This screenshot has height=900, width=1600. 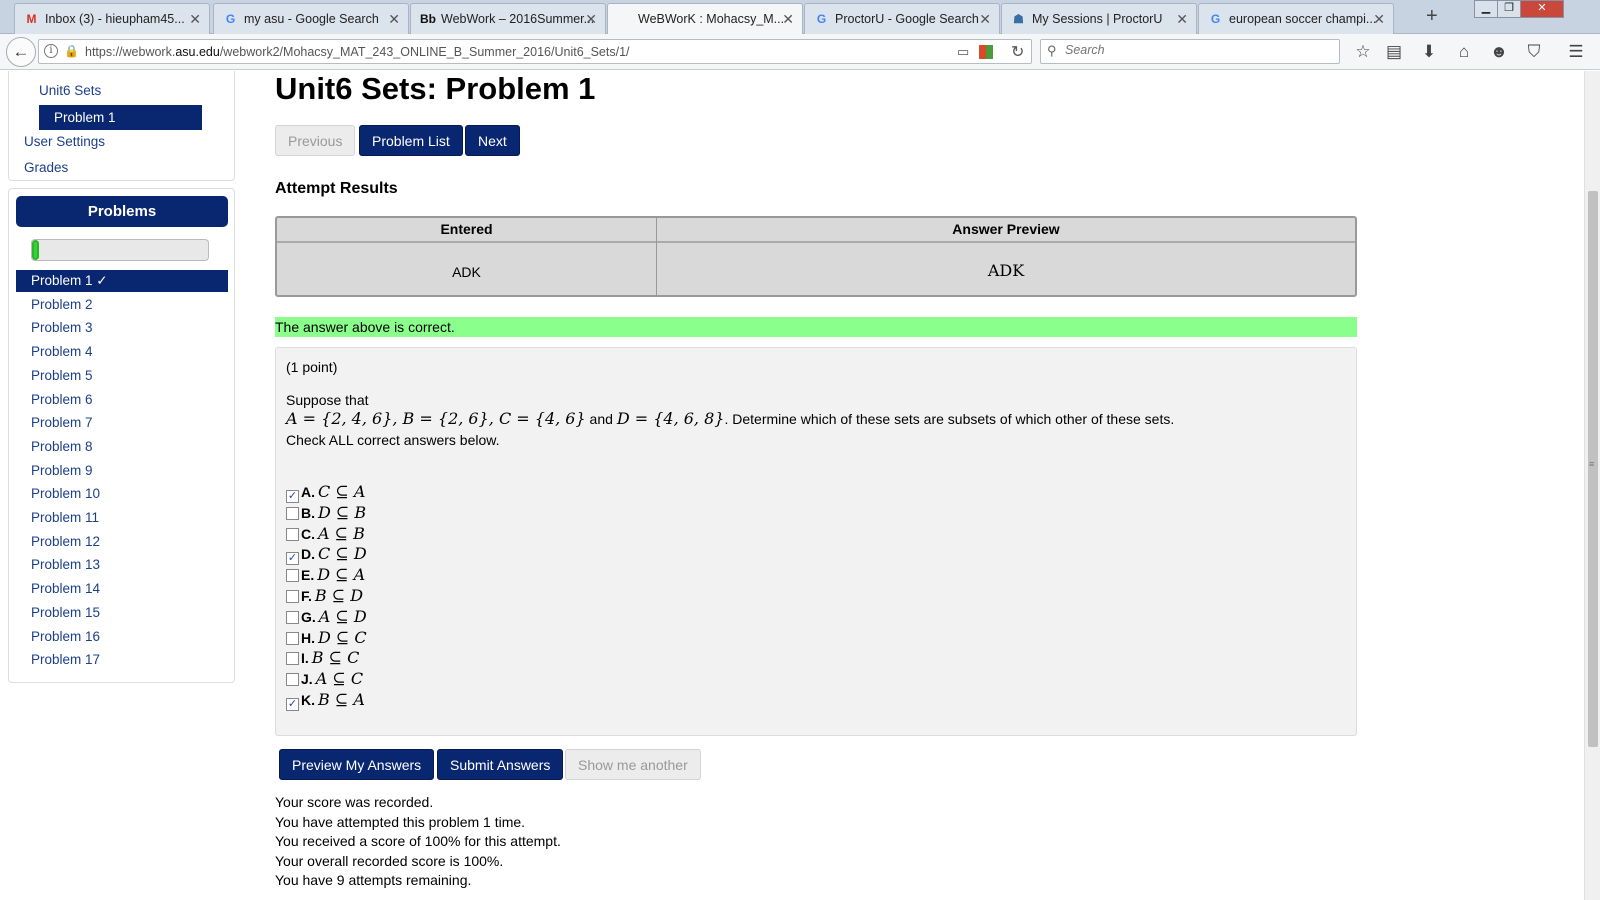 What do you see at coordinates (450, 418) in the screenshot?
I see `set-b: B = {2, 6},` at bounding box center [450, 418].